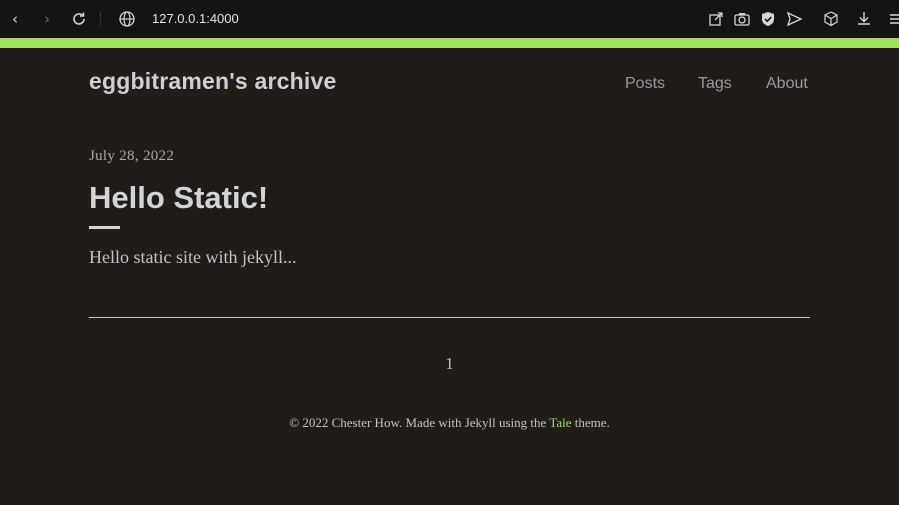 The height and width of the screenshot is (505, 899). What do you see at coordinates (787, 84) in the screenshot?
I see `nav-about-link: About` at bounding box center [787, 84].